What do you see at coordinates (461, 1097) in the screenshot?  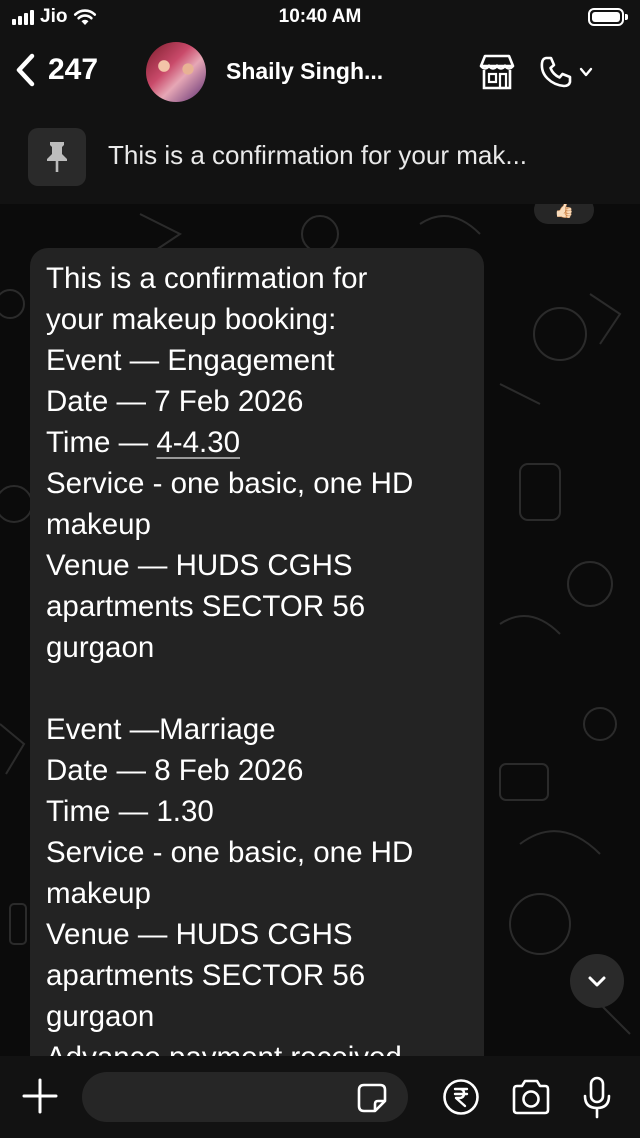 I see `rupee-icon` at bounding box center [461, 1097].